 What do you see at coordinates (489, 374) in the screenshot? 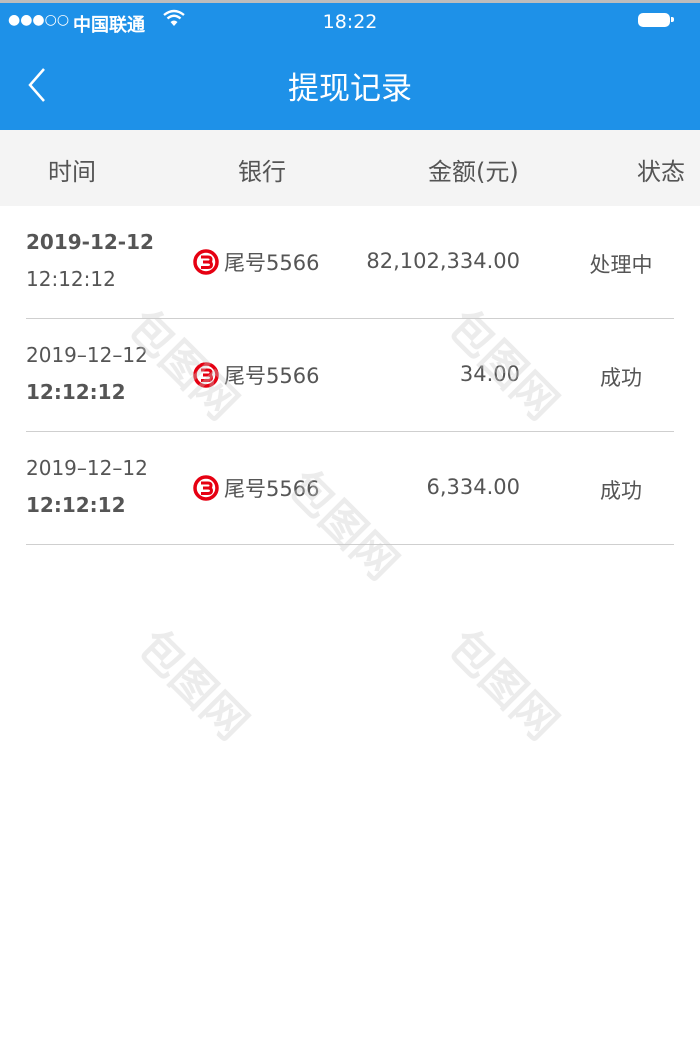
I see `row-amount: 34.00` at bounding box center [489, 374].